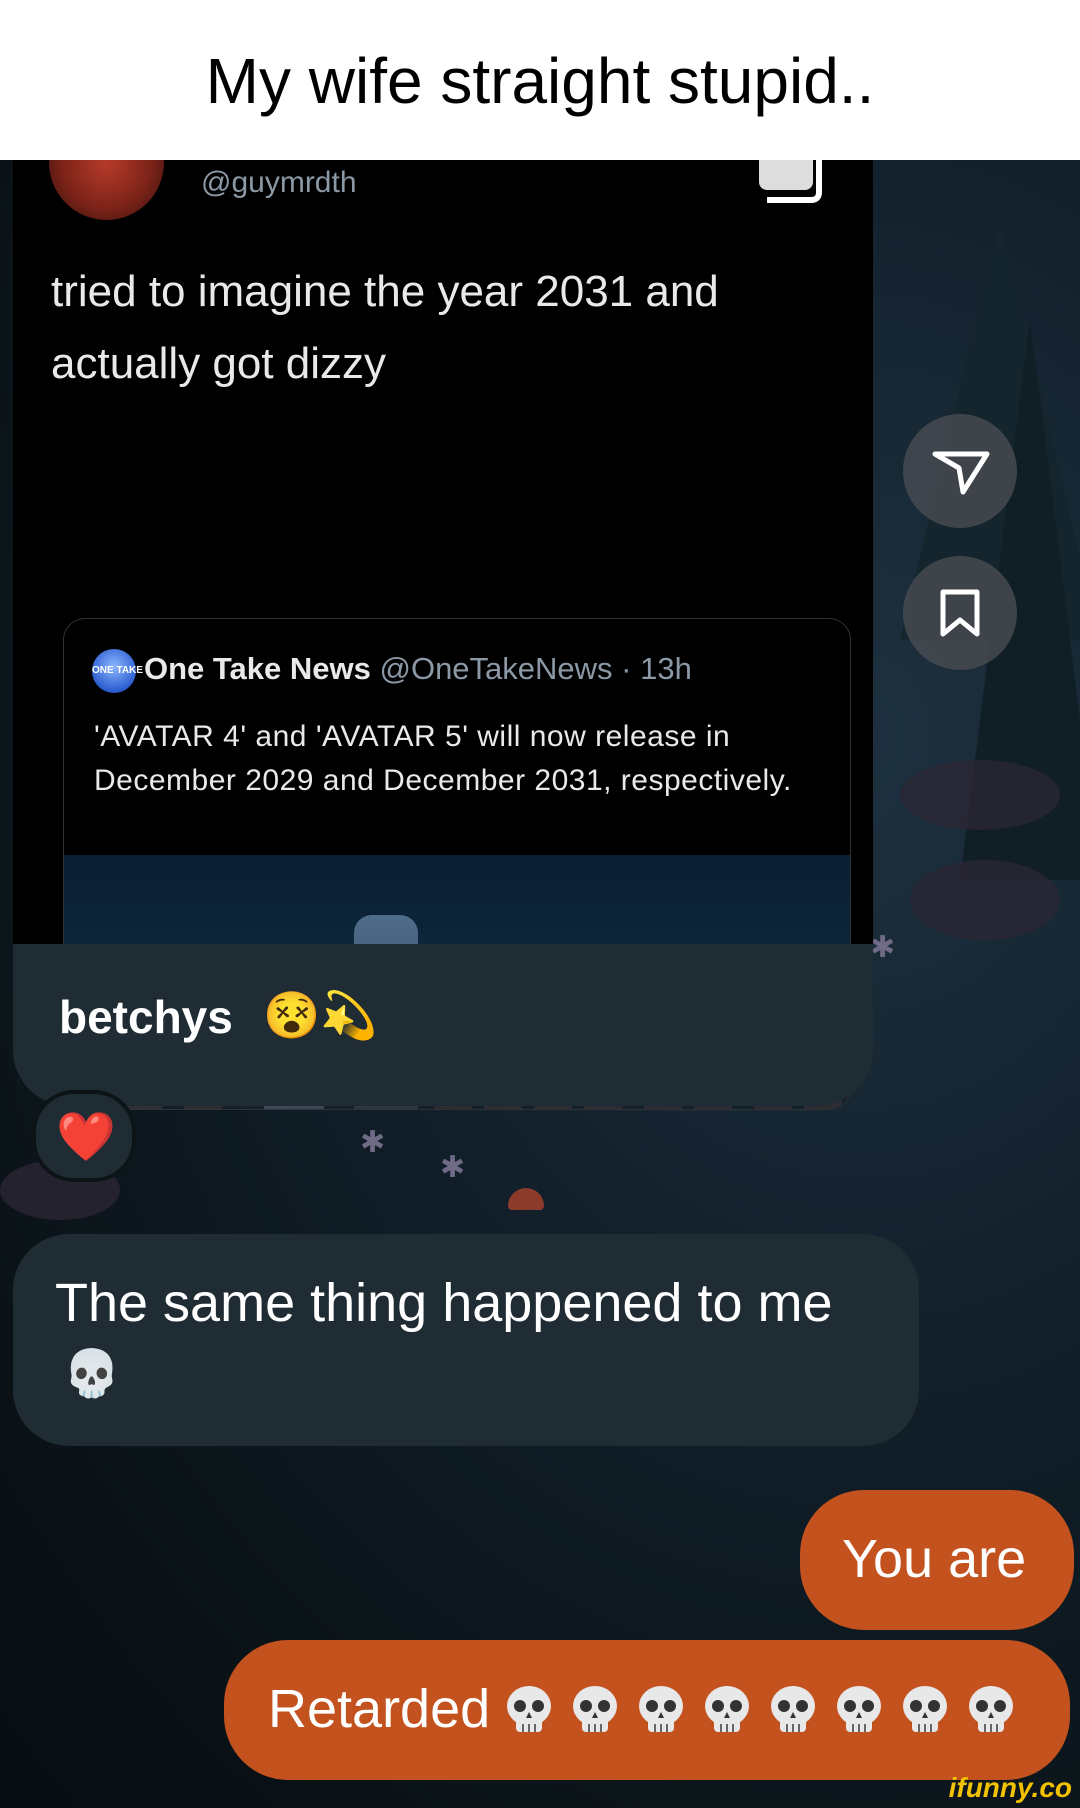 The width and height of the screenshot is (1080, 1808). I want to click on caption-bar: My wife straight stupid.., so click(540, 80).